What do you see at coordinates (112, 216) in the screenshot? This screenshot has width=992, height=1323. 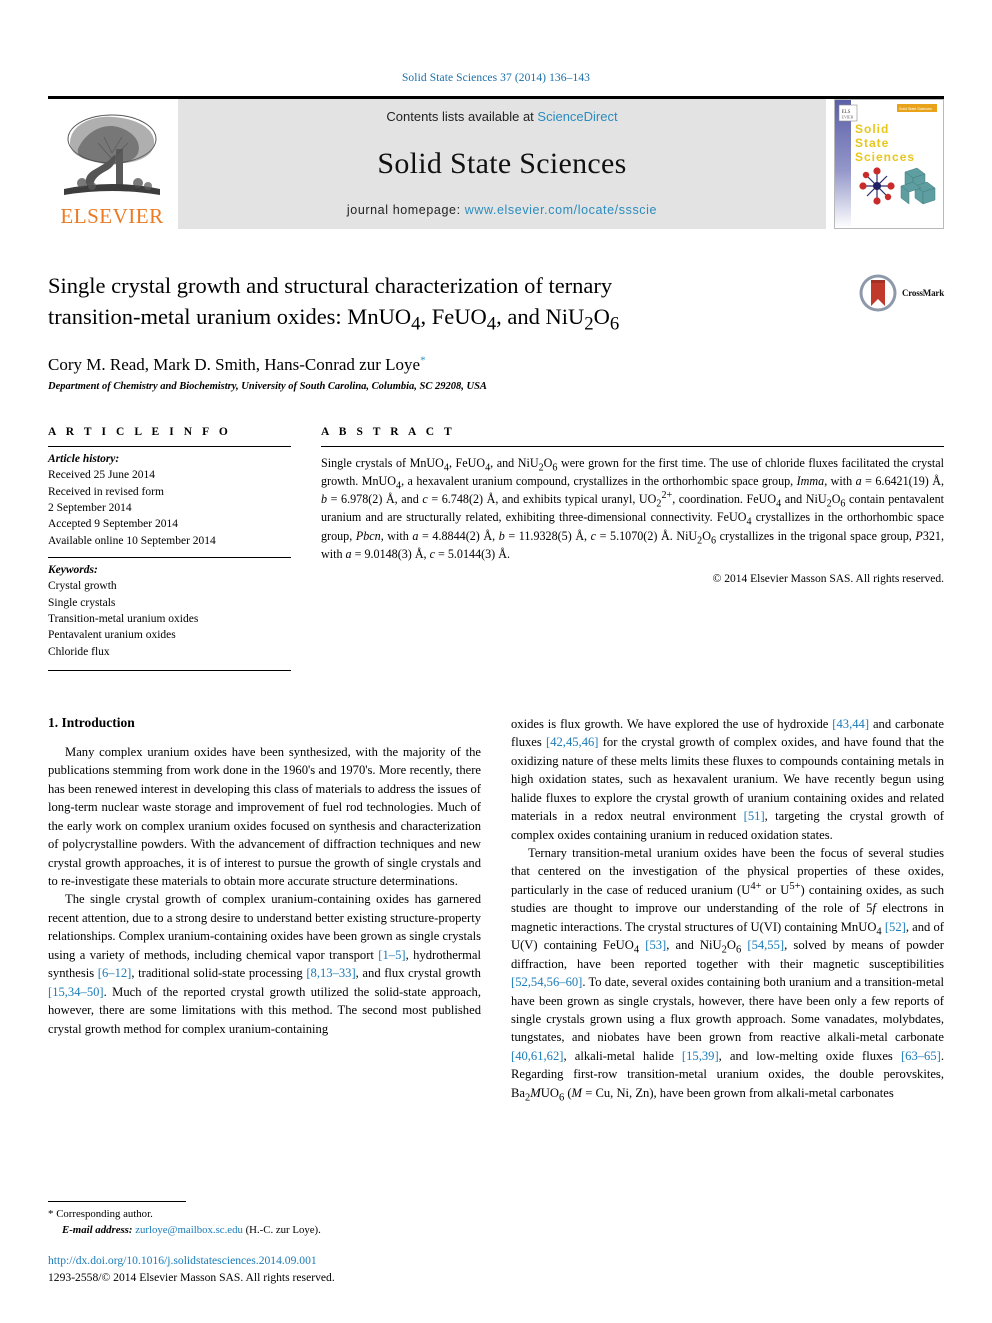 I see `elsevier-wordmark: ELSEVIER` at bounding box center [112, 216].